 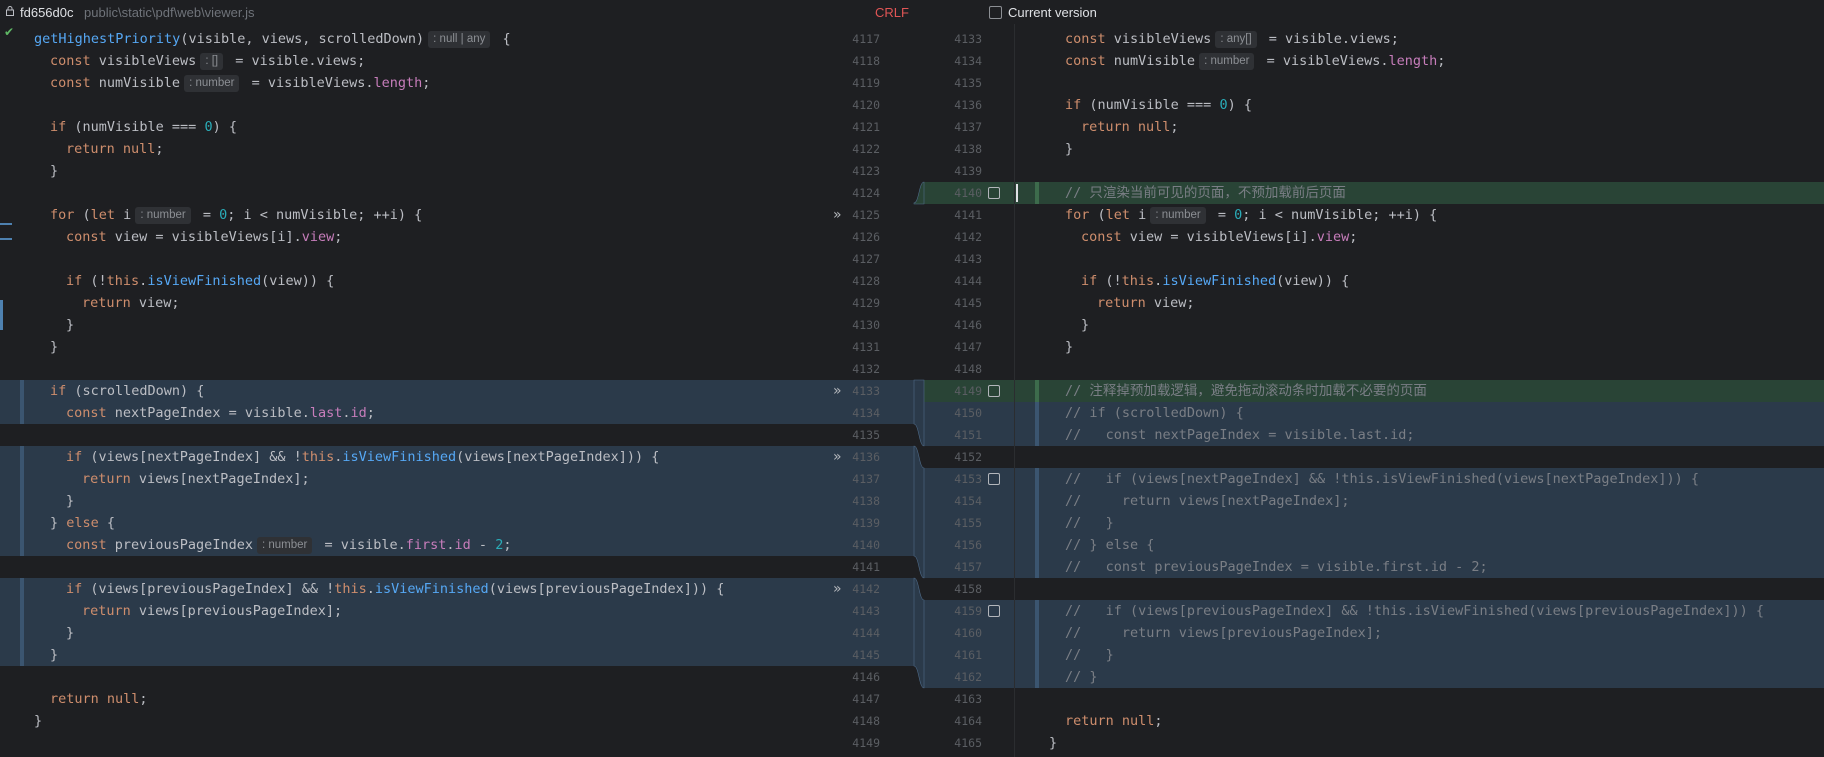 I want to click on current-version-label: Current version, so click(x=1052, y=12).